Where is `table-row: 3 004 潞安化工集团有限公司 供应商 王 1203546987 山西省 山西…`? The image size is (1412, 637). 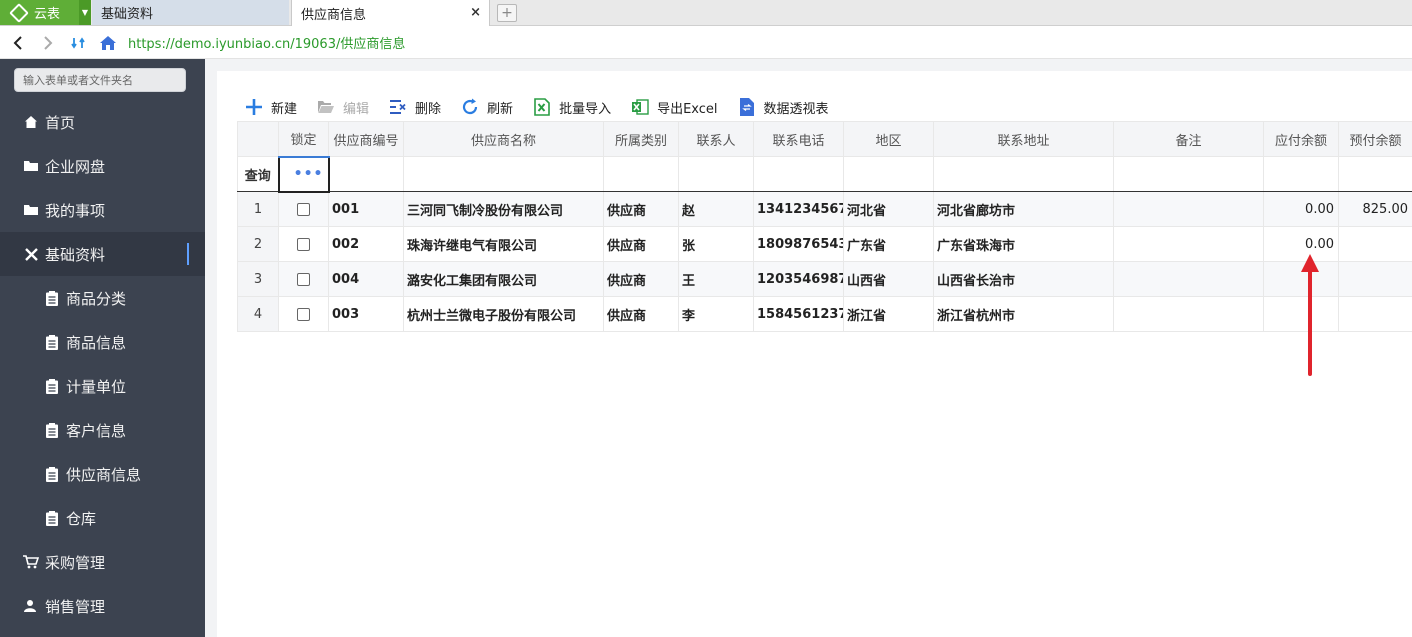
table-row: 3 004 潞安化工集团有限公司 供应商 王 1203546987 山西省 山西… is located at coordinates (824, 279).